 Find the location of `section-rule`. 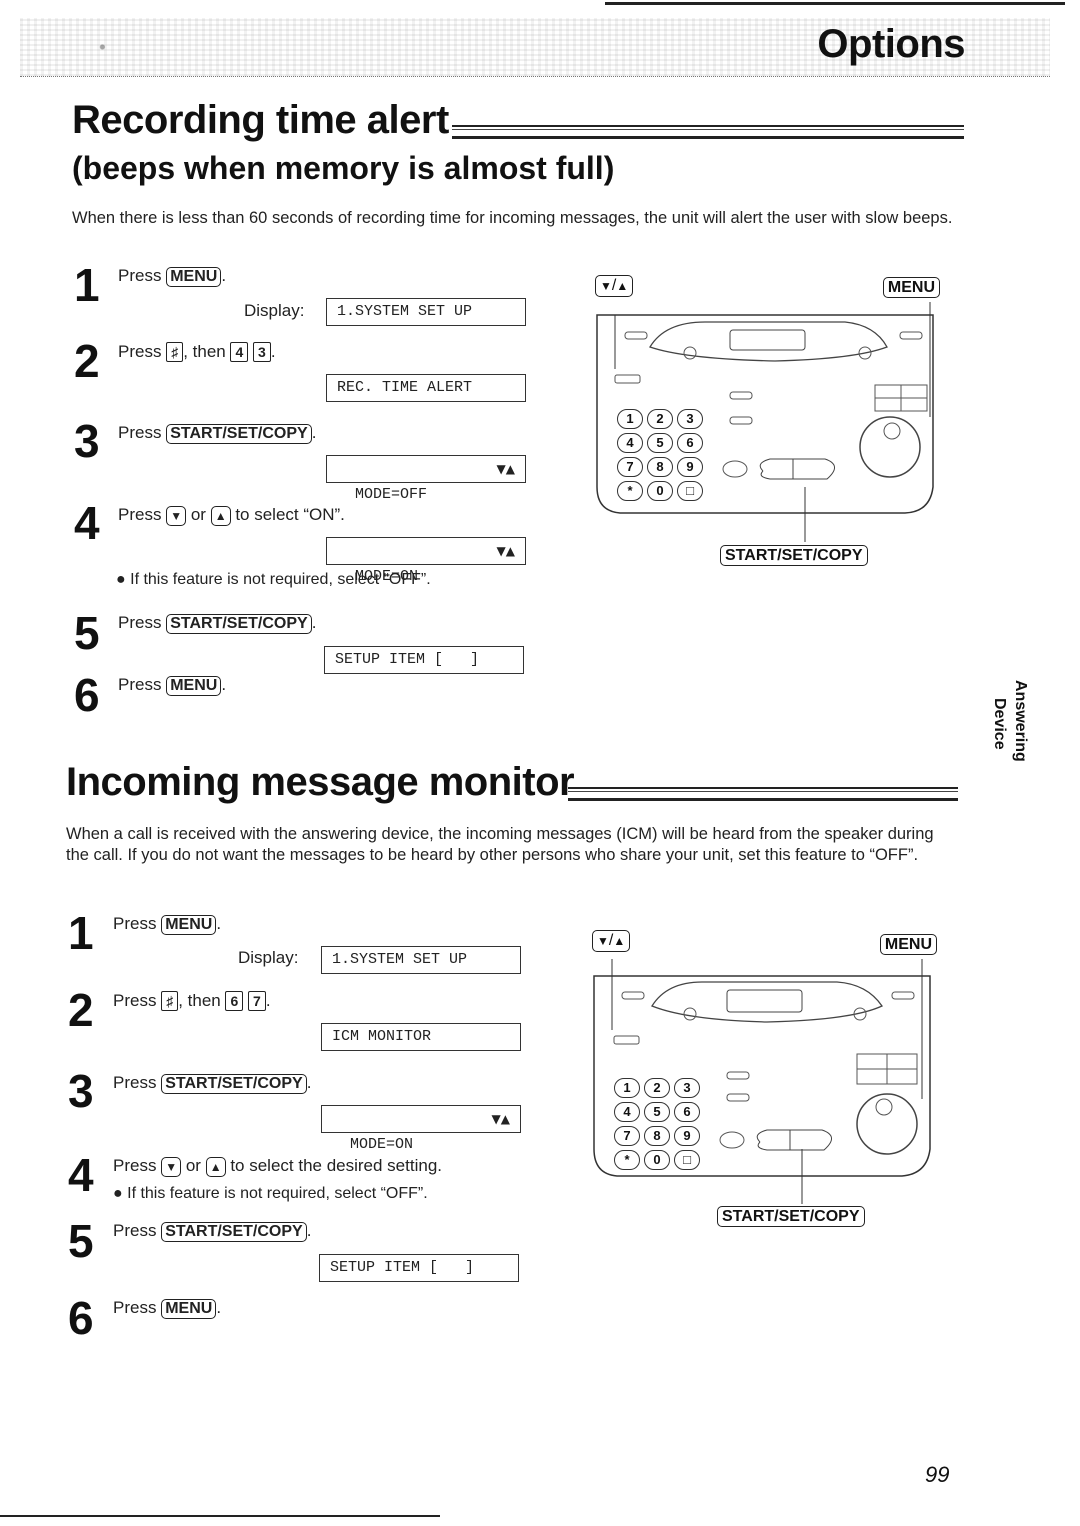

section-rule is located at coordinates (763, 794).